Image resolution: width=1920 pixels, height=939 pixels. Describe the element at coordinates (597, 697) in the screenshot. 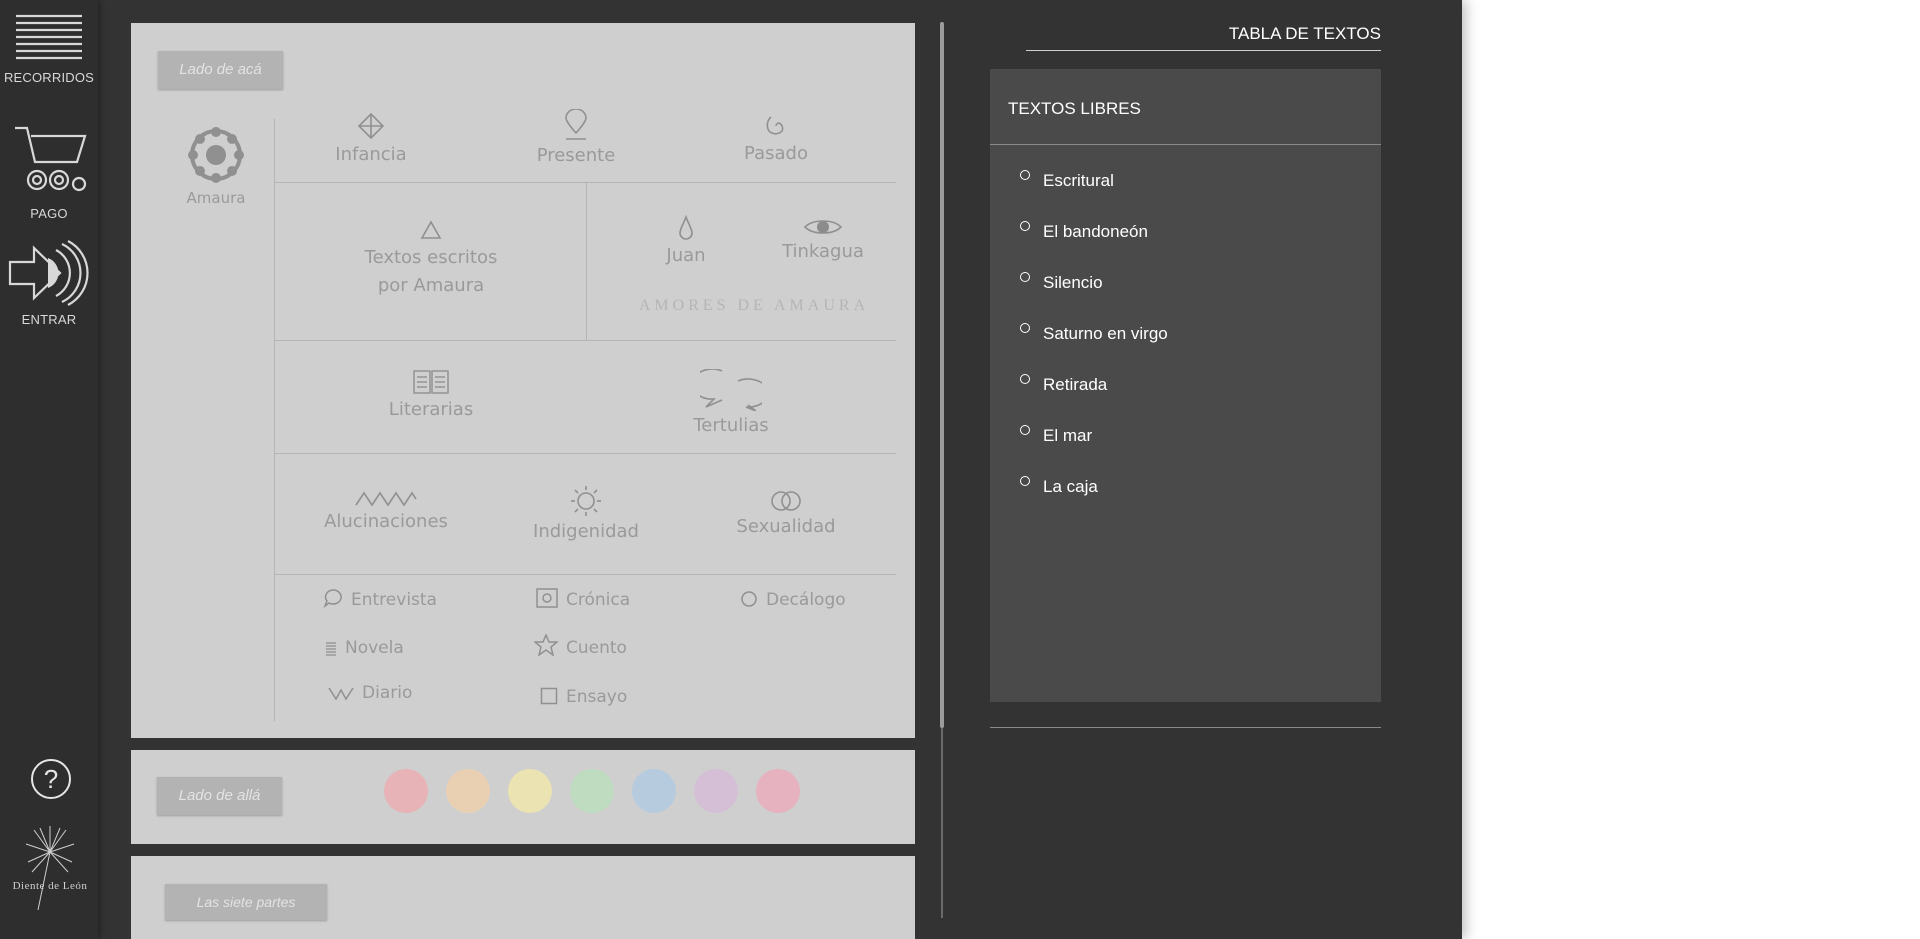

I see `ensayo-label: Ensayo` at that location.